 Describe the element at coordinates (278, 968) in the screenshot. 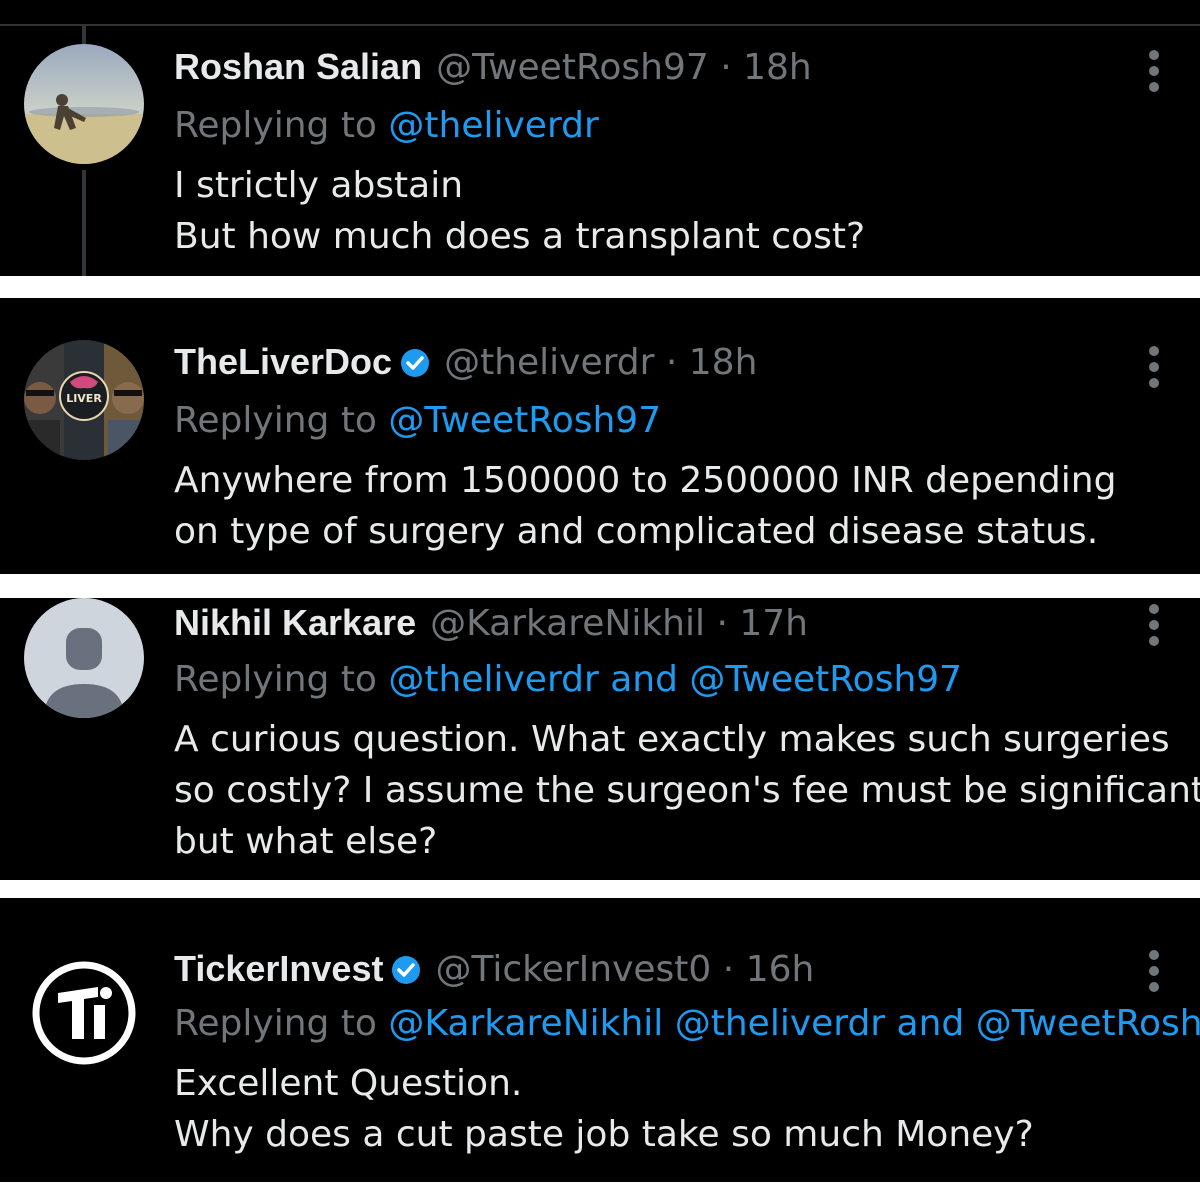

I see `display-name: TickerInvest` at that location.